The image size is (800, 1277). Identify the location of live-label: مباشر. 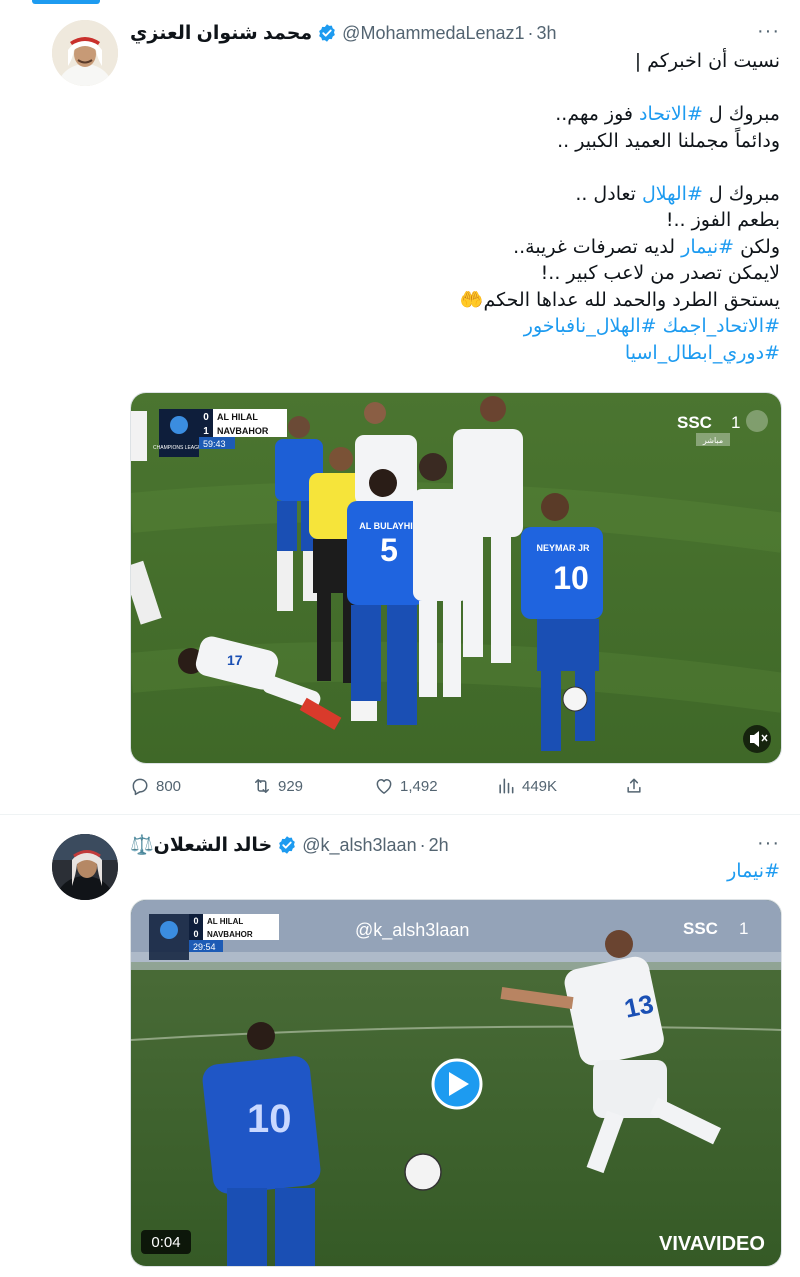
(712, 440).